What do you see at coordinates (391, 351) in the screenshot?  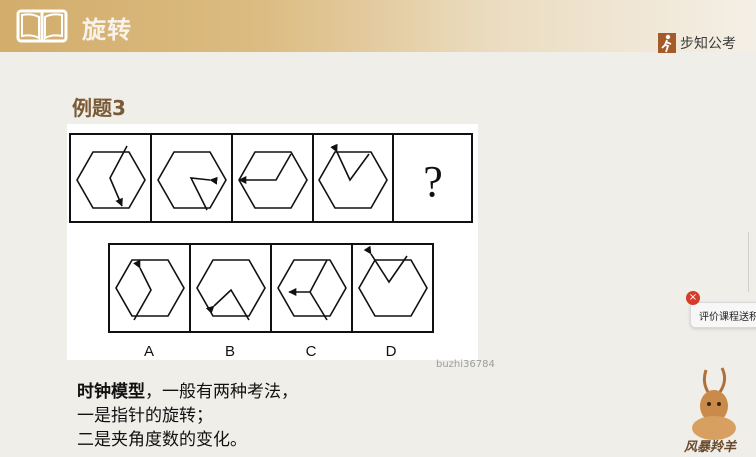 I see `option-d-label: D` at bounding box center [391, 351].